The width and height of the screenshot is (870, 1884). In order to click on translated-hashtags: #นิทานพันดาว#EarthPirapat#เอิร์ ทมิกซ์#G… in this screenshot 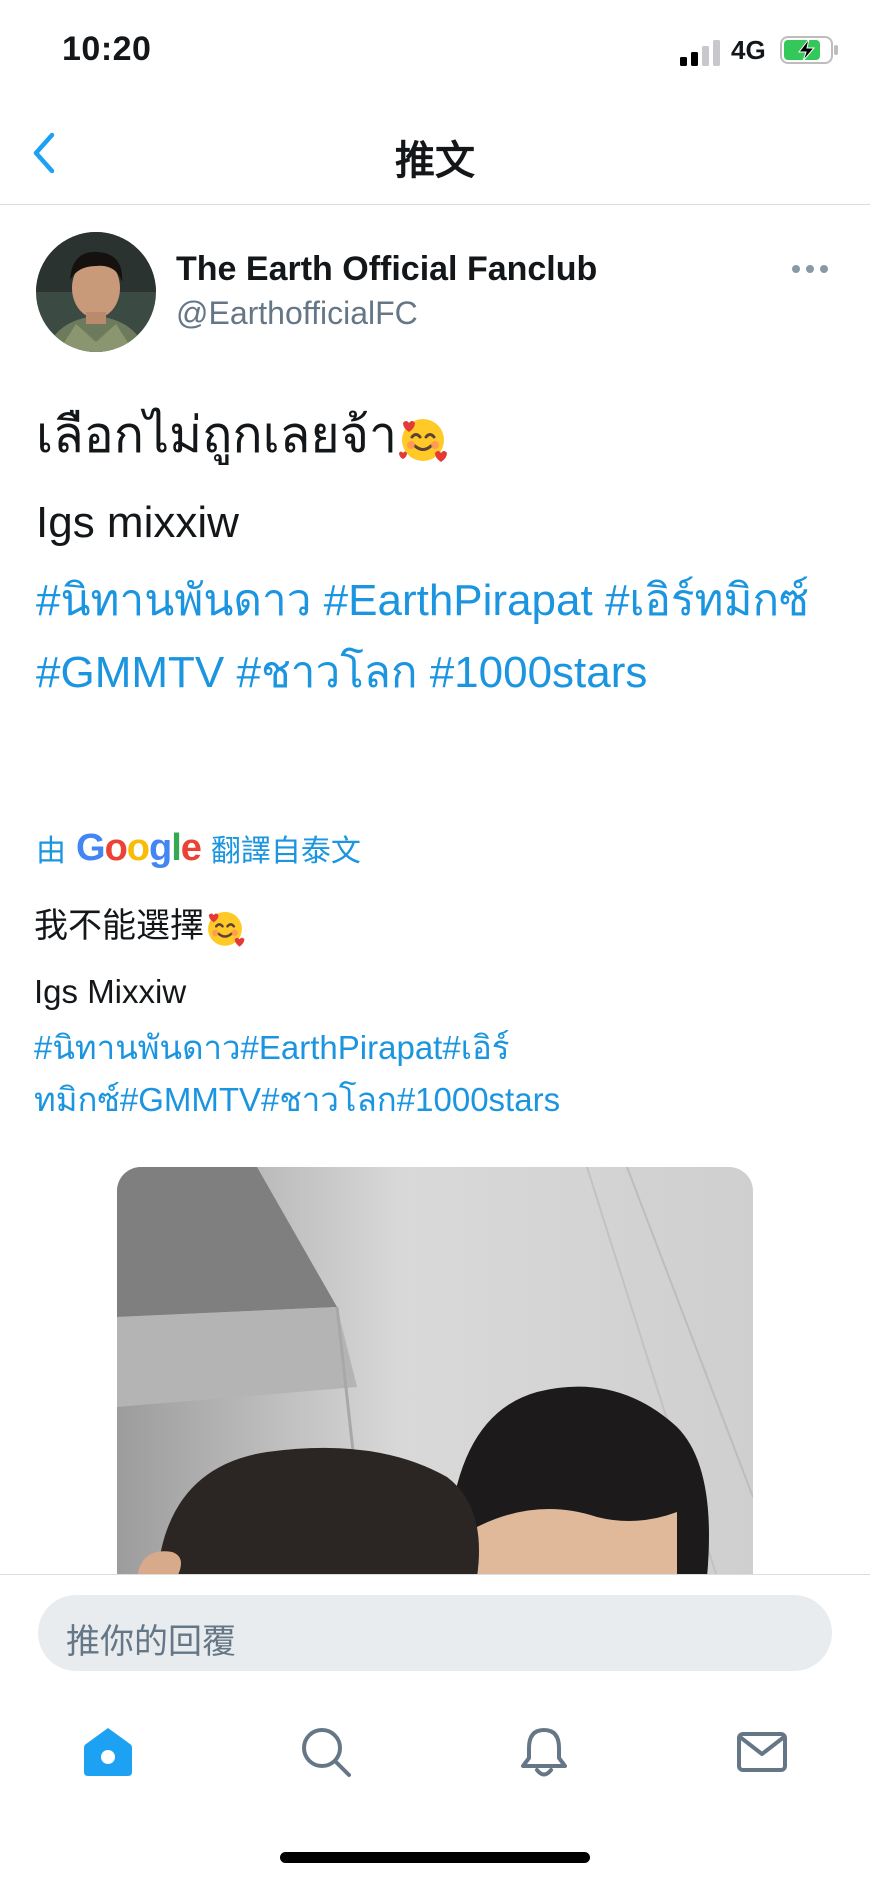, I will do `click(424, 1074)`.